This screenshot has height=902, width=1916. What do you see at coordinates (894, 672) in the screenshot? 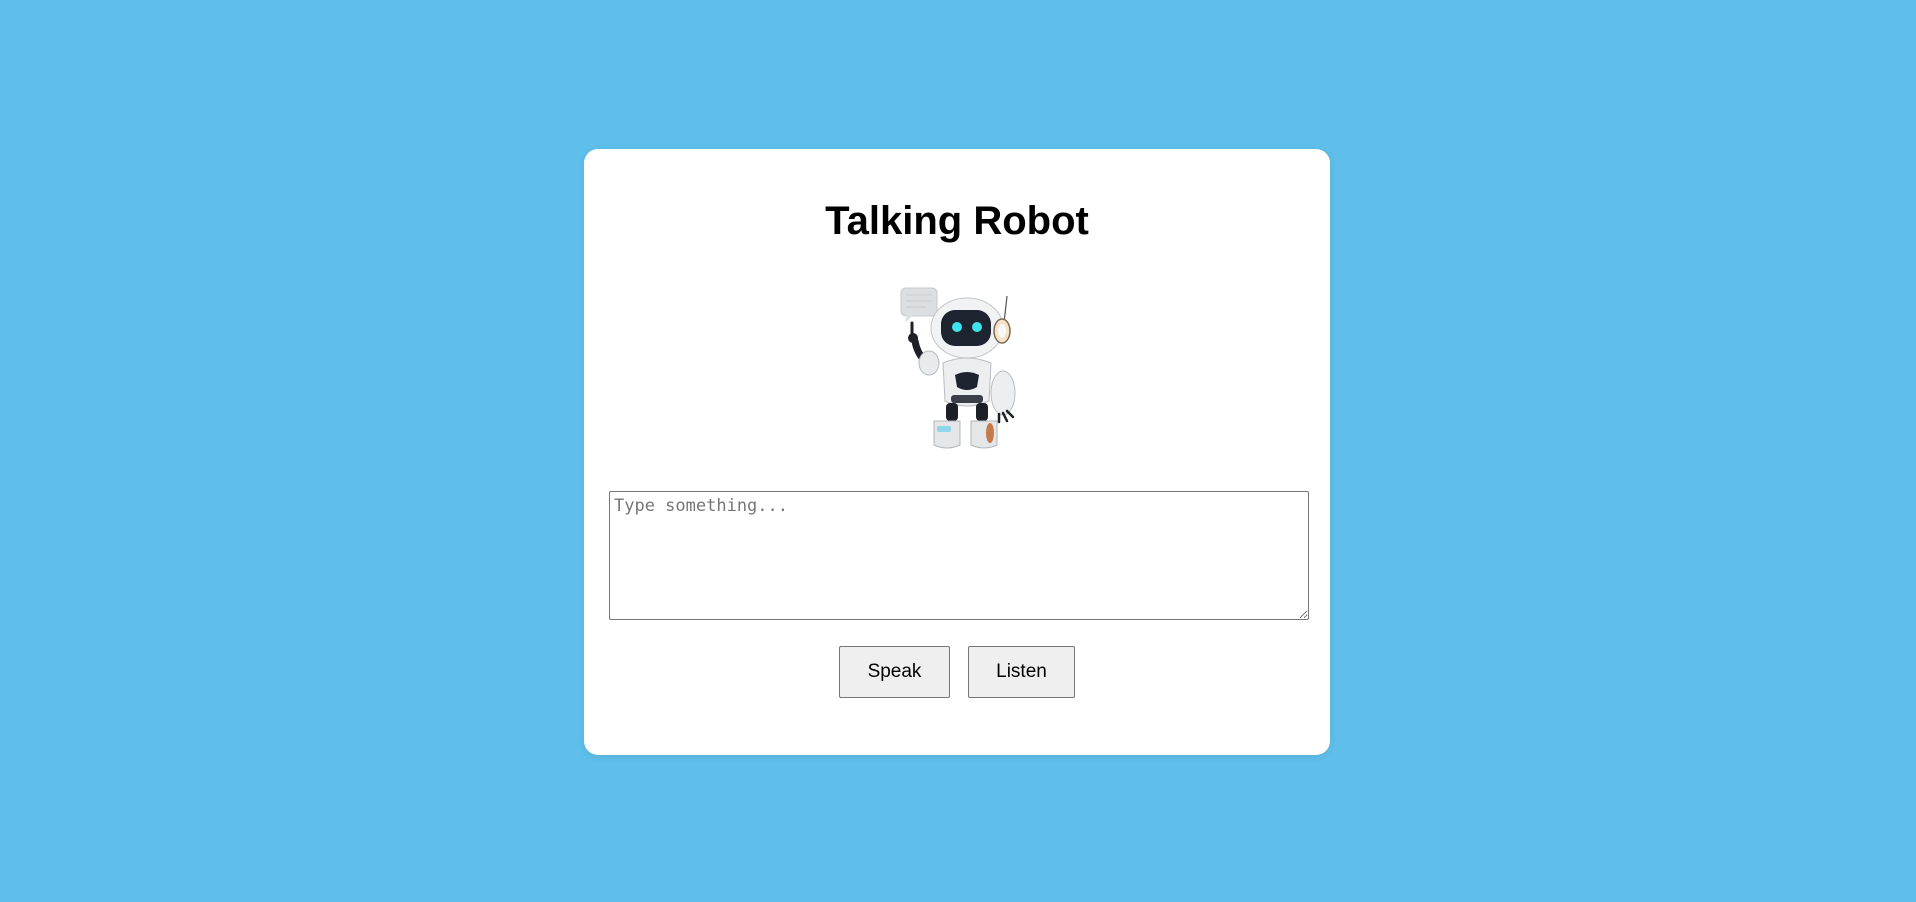
I see `speak-button: Speak` at bounding box center [894, 672].